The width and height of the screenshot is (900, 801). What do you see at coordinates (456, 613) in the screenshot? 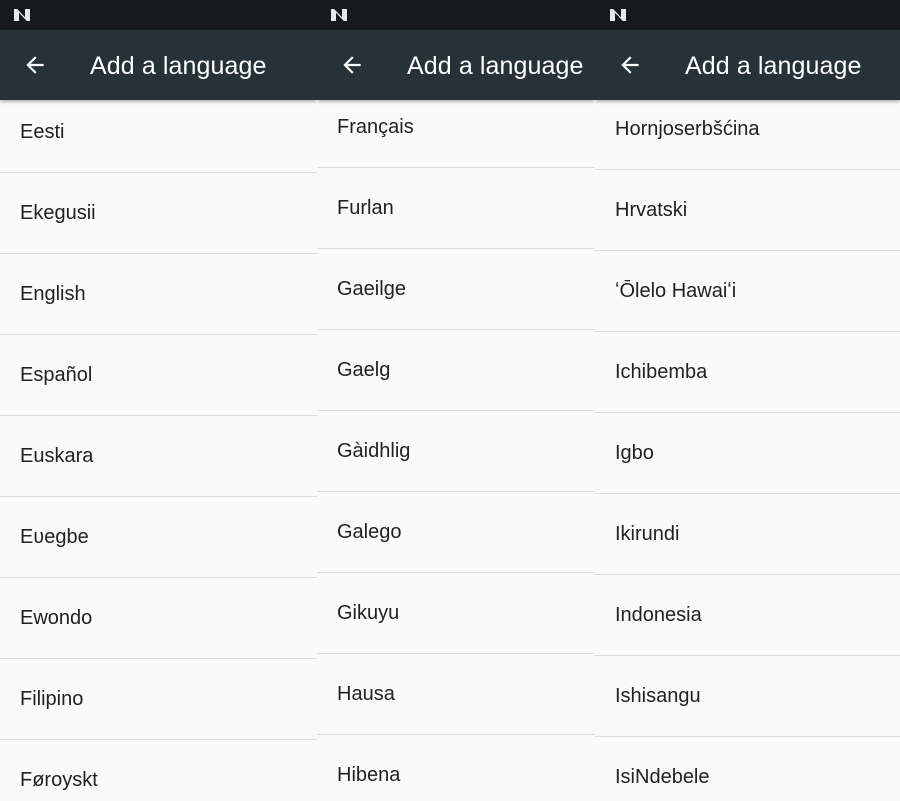
I see `language-item: Gikuyu` at bounding box center [456, 613].